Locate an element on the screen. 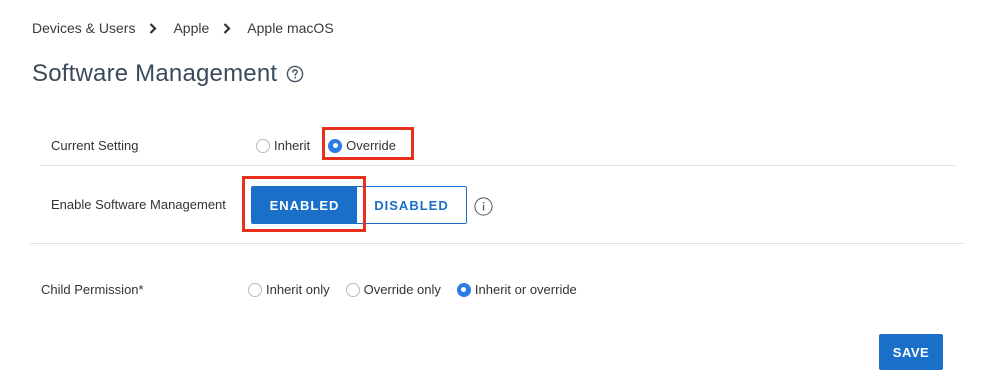  radio-override-circle is located at coordinates (335, 145).